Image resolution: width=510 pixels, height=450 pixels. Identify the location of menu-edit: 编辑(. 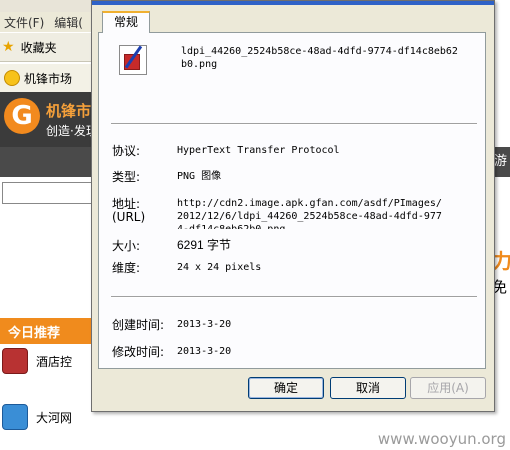
(68, 22).